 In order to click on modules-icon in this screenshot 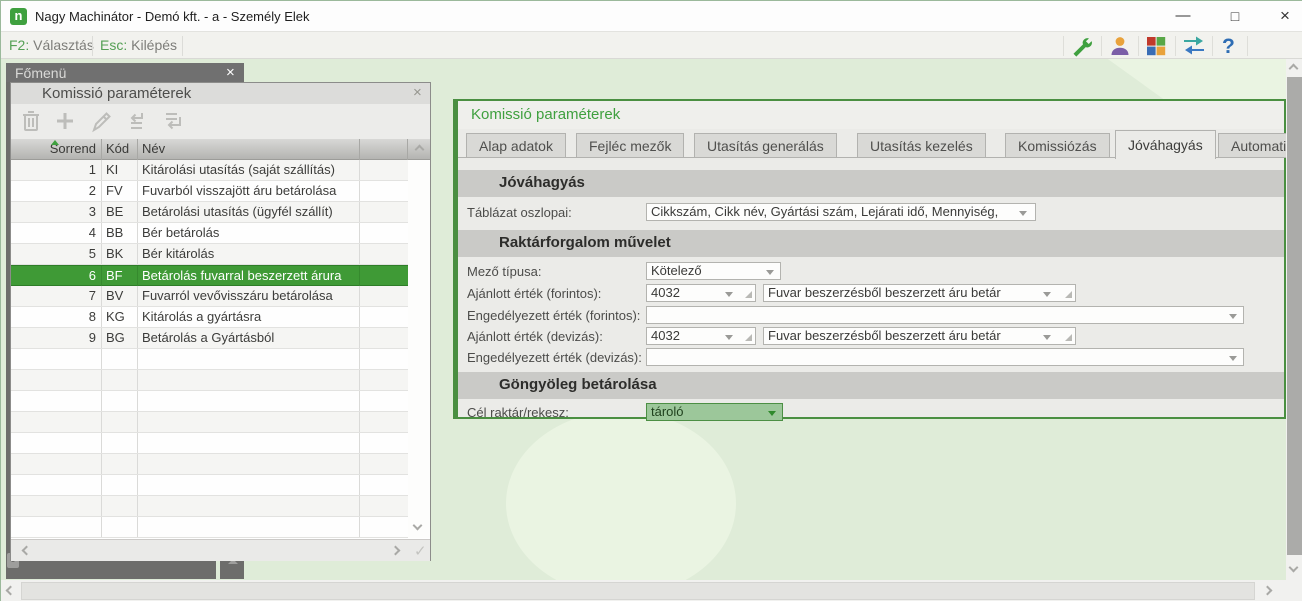, I will do `click(1158, 46)`.